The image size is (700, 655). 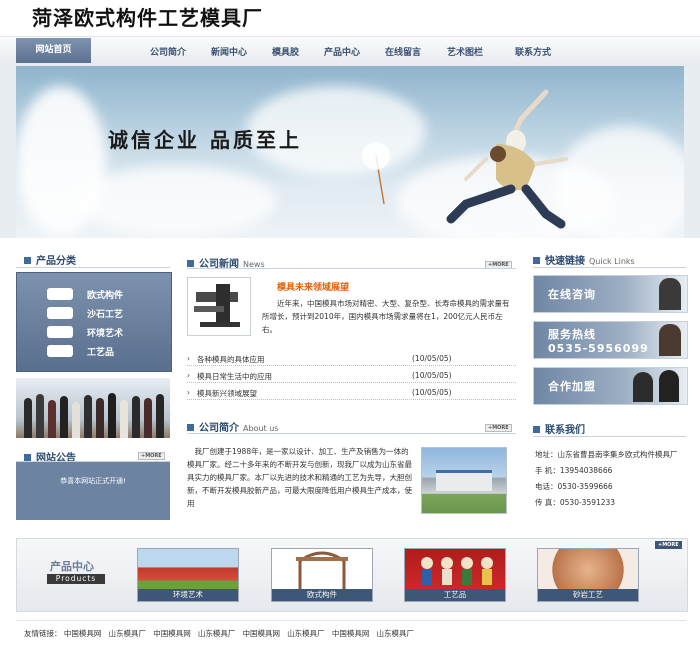 I want to click on quick-links-title: 快速链接 Quick Links, so click(x=584, y=259).